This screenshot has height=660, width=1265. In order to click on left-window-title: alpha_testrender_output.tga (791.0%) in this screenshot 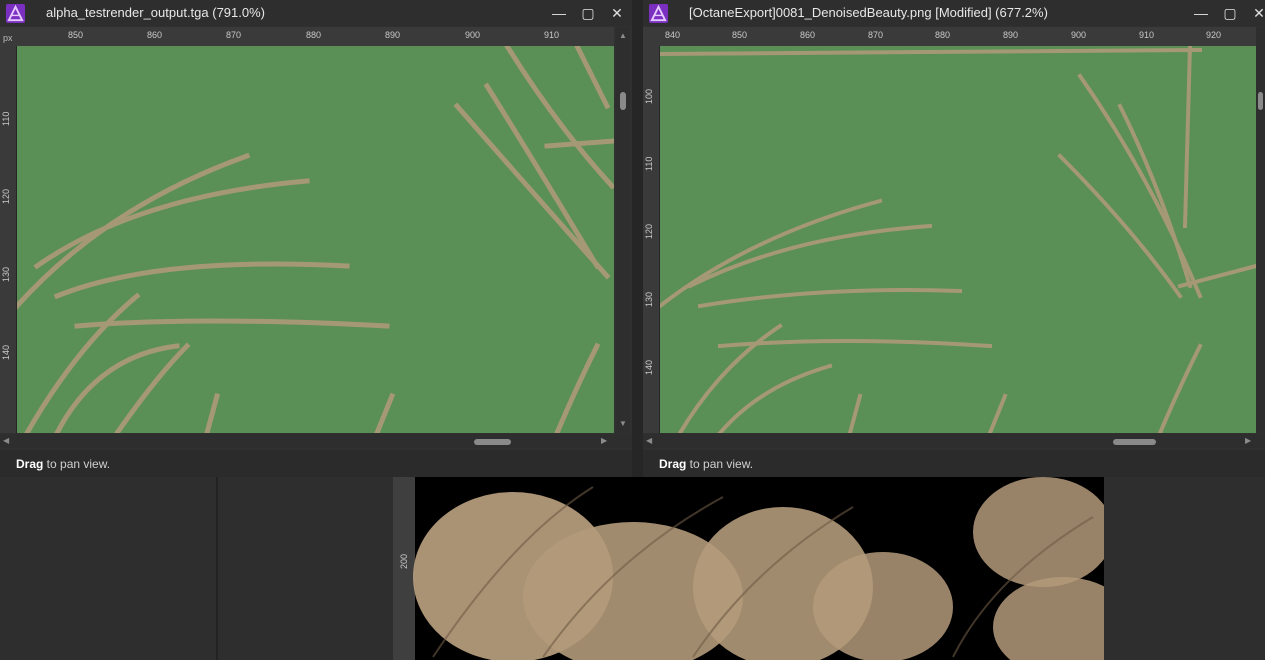, I will do `click(155, 12)`.